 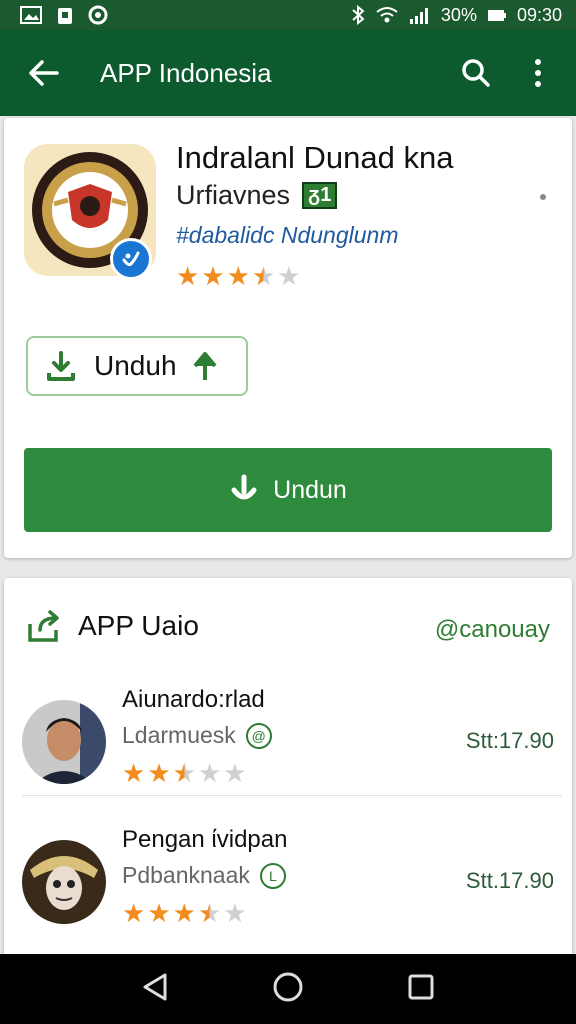 I want to click on more-options-button, so click(x=538, y=73).